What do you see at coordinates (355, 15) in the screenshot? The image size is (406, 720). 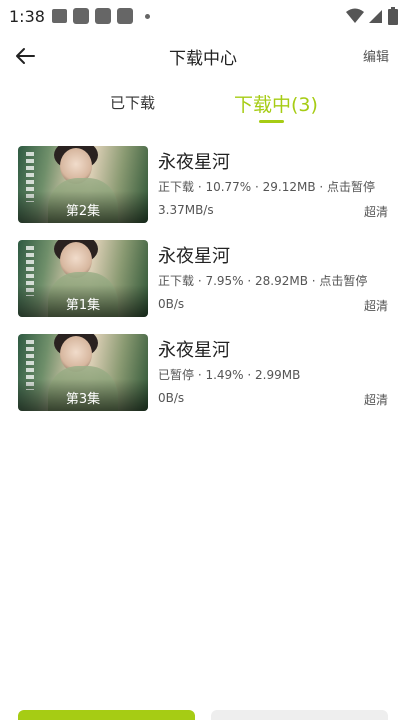 I see `wifi-icon` at bounding box center [355, 15].